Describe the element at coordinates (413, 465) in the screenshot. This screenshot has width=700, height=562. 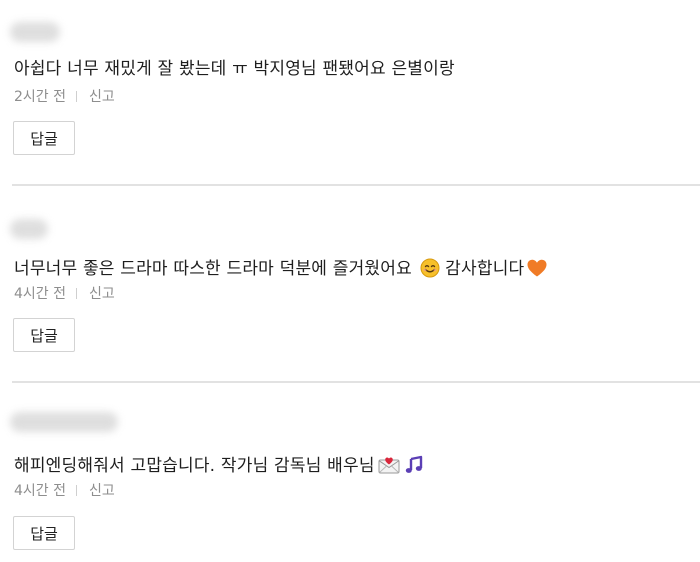
I see `musical-notes-icon` at that location.